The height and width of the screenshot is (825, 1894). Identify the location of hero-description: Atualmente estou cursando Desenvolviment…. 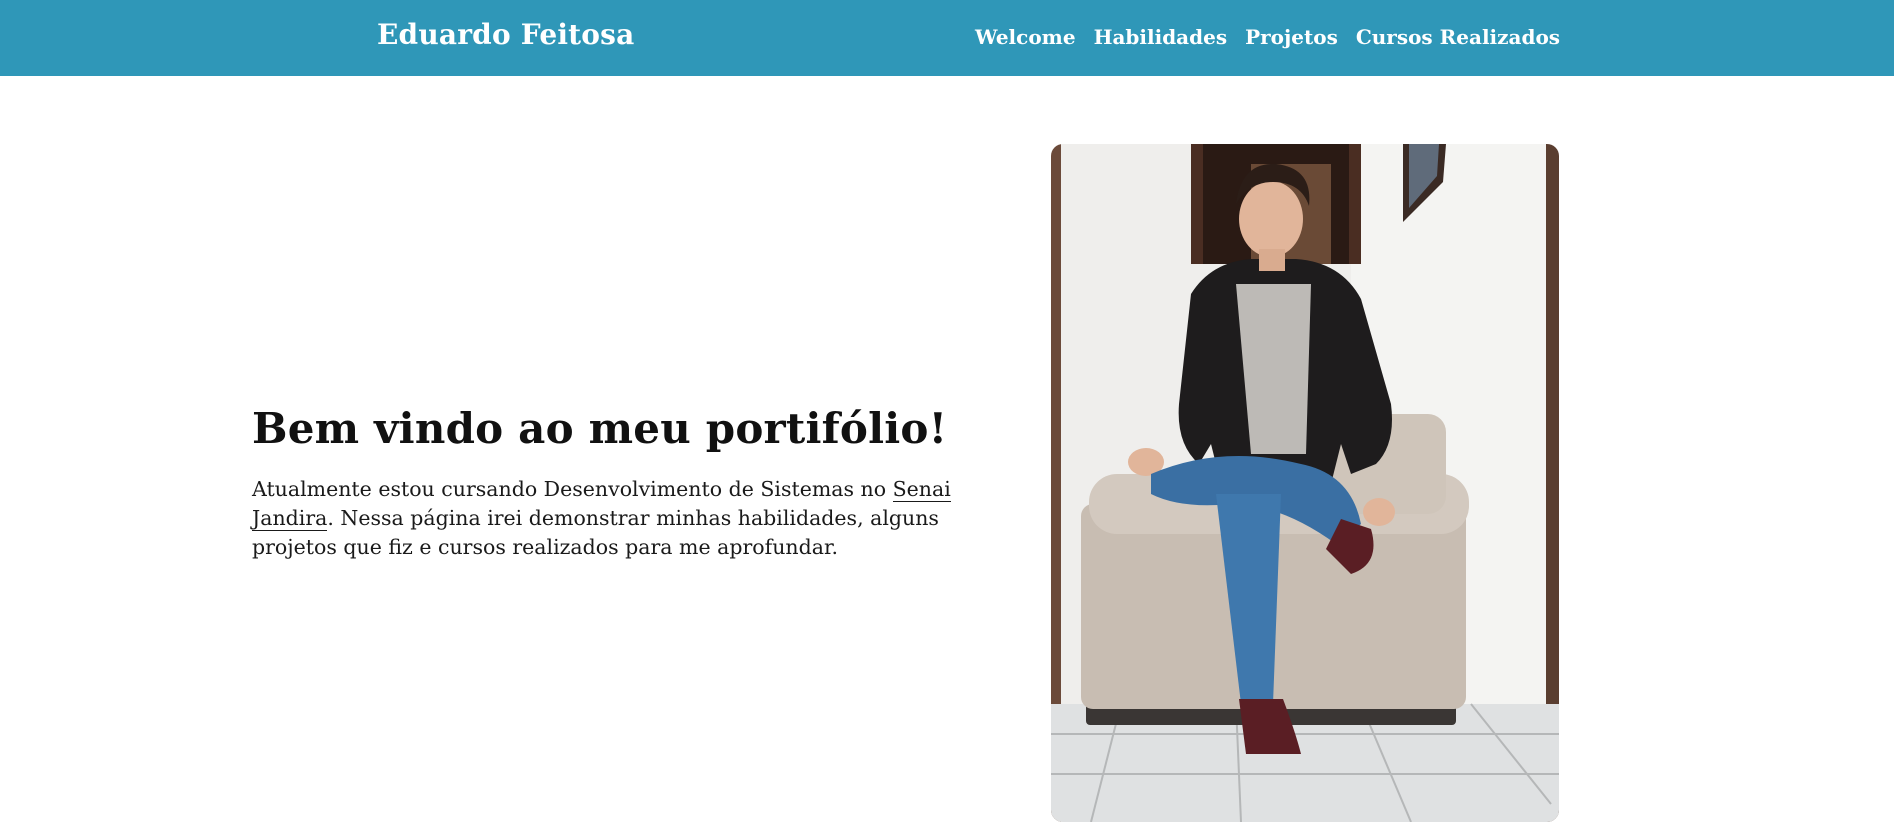
(602, 518).